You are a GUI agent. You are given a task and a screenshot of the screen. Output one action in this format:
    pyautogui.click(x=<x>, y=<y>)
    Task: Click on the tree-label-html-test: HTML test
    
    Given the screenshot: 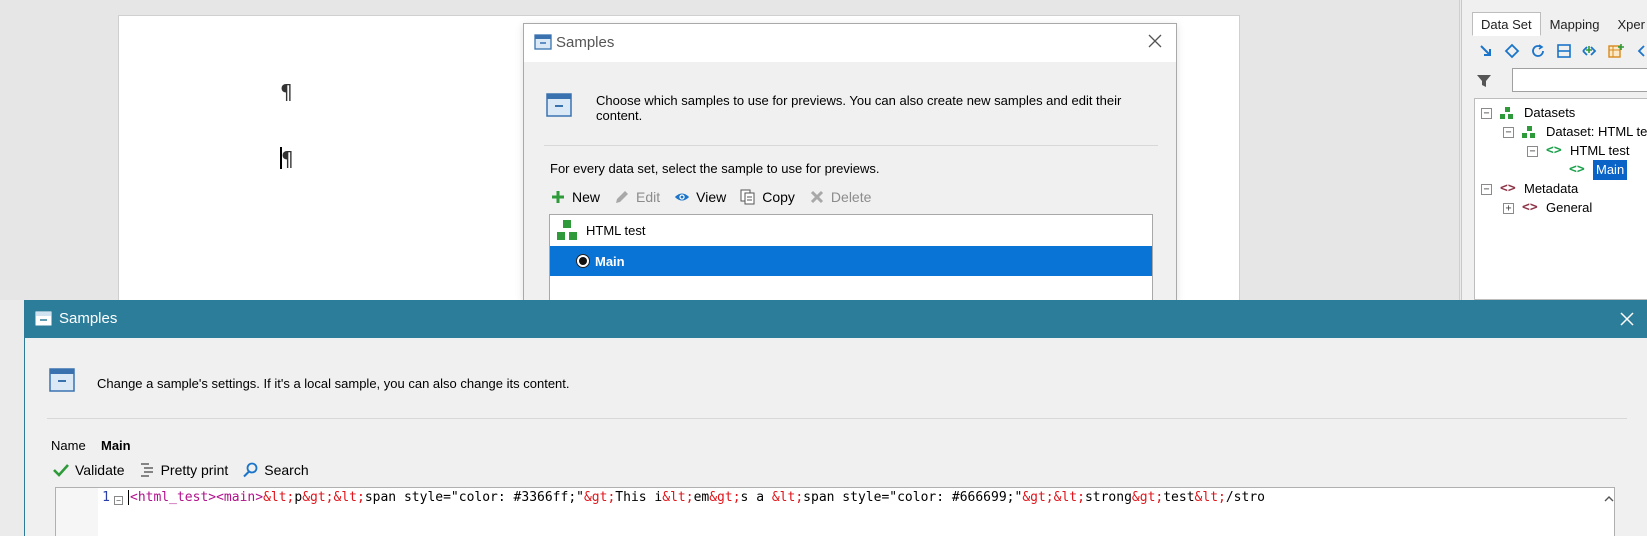 What is the action you would take?
    pyautogui.click(x=1600, y=150)
    